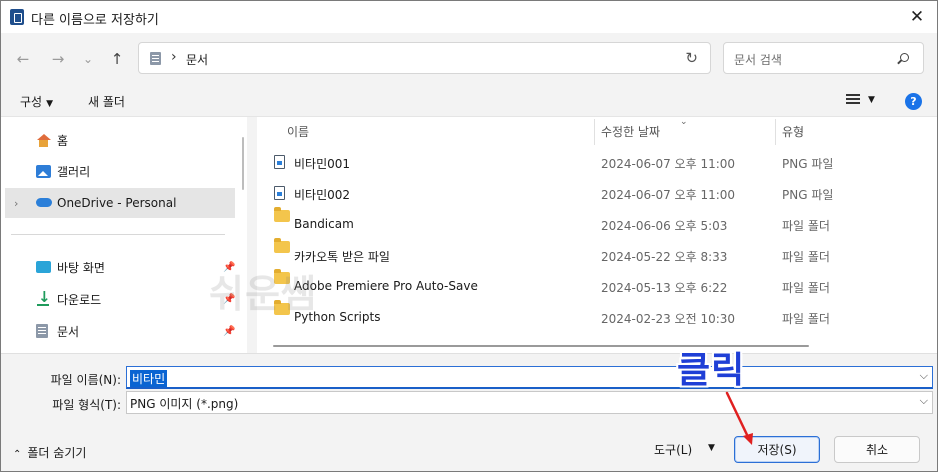  What do you see at coordinates (81, 267) in the screenshot?
I see `sidebar-item-label: 바탕 화면` at bounding box center [81, 267].